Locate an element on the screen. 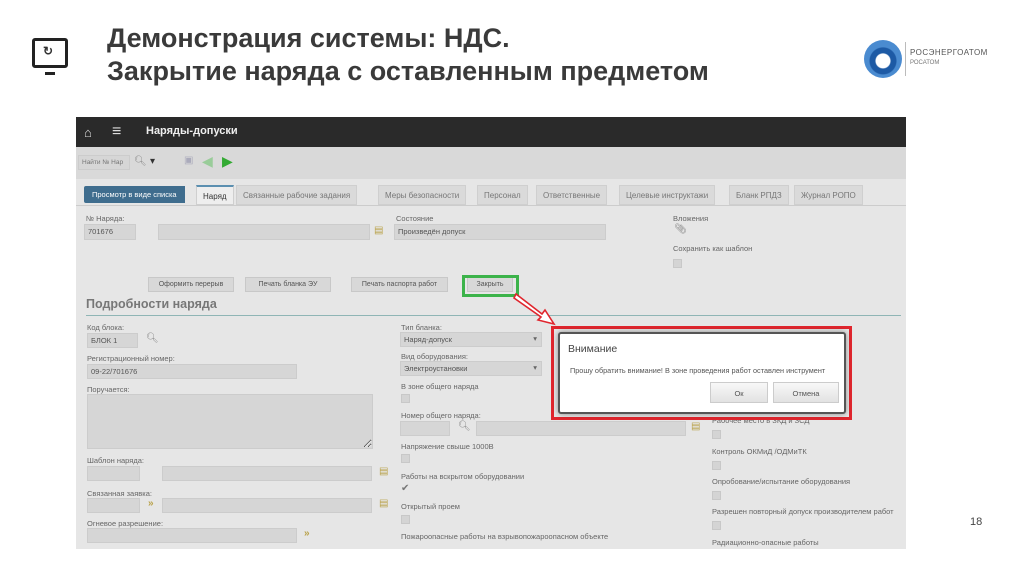  control-label: Контроль ОКМиД /ОДМиТК is located at coordinates (759, 451).